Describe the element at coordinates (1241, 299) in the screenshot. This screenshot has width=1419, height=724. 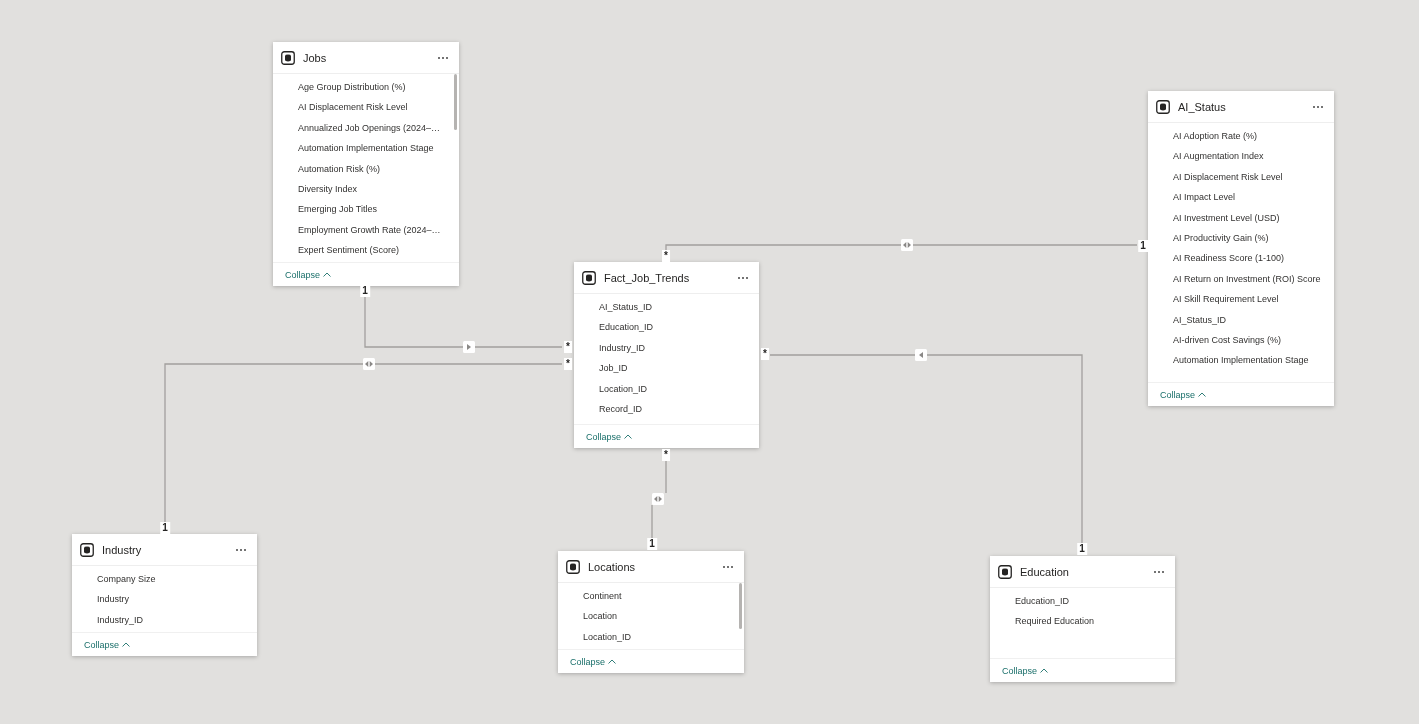
I see `field-name: AI Skill Requirement Level` at that location.